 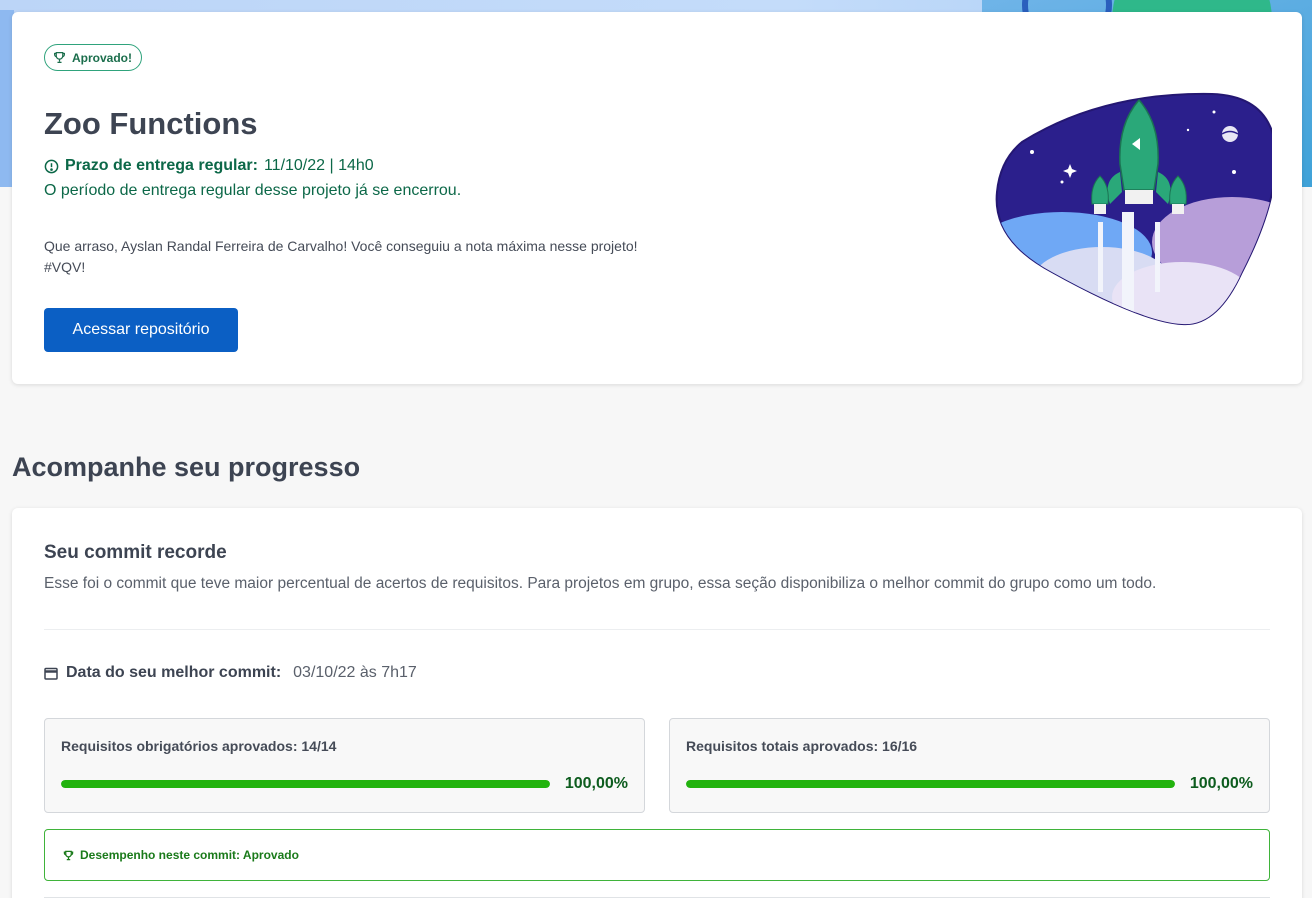 I want to click on mandatory-percent: 100,00%, so click(x=596, y=783).